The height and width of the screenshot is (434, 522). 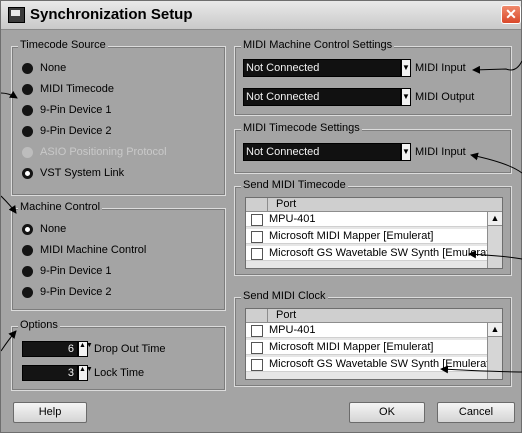 I want to click on ok-button: OK, so click(x=387, y=412).